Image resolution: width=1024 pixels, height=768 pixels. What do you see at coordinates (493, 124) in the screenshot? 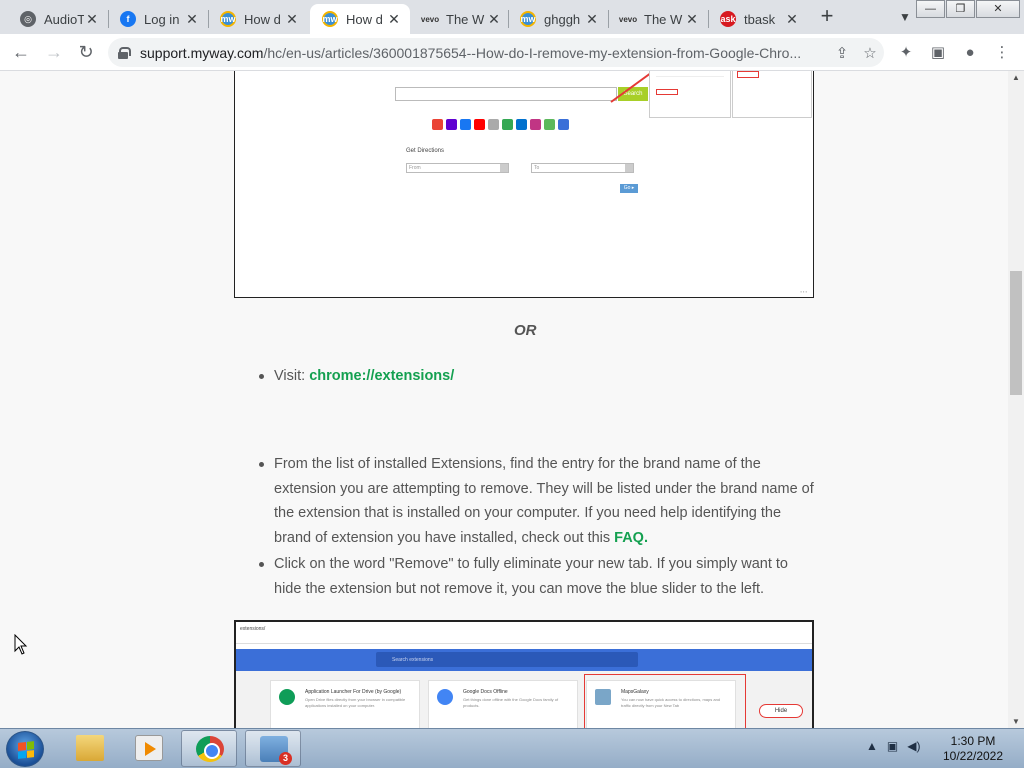
I see `amazon-icon` at bounding box center [493, 124].